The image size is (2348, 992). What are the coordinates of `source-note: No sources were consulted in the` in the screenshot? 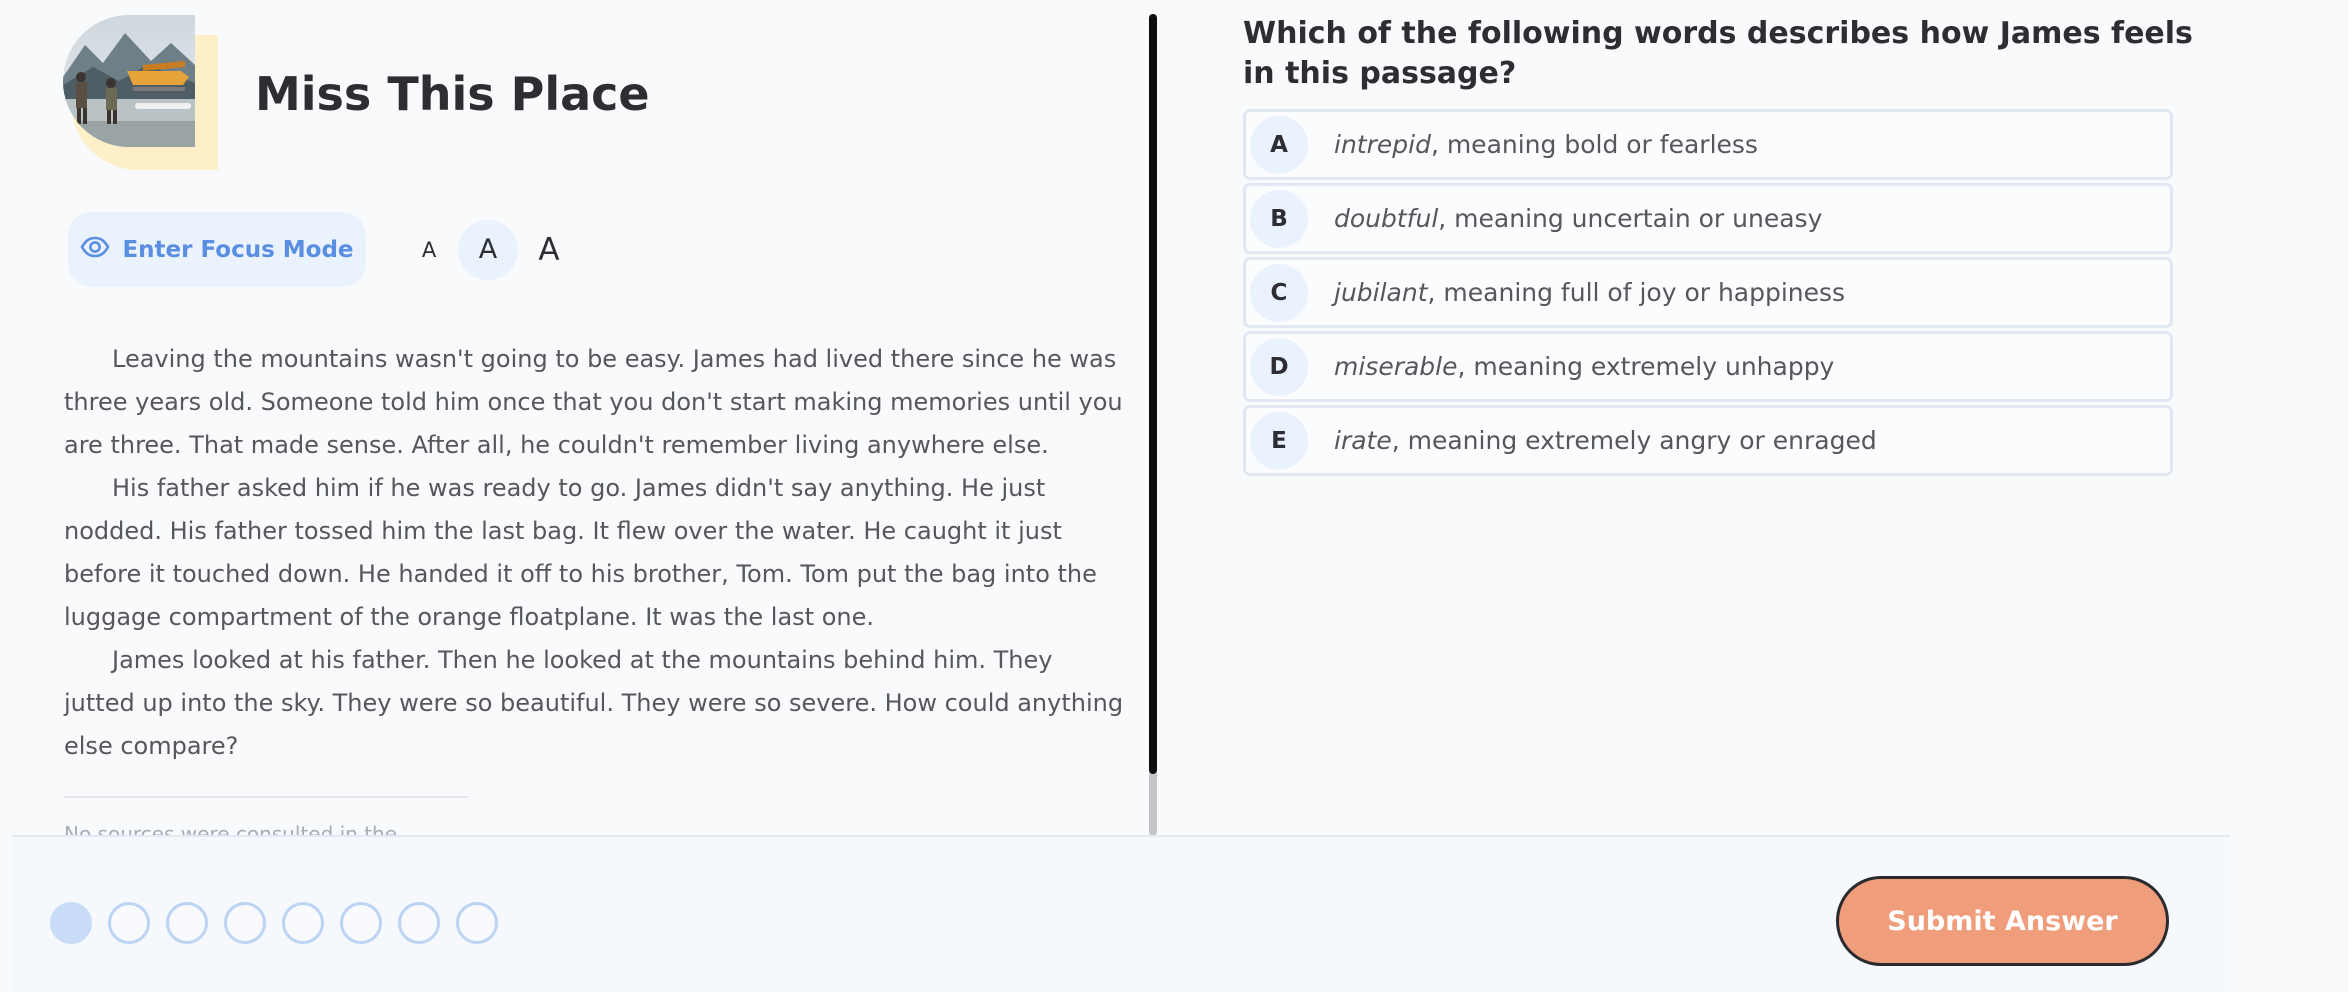 It's located at (231, 828).